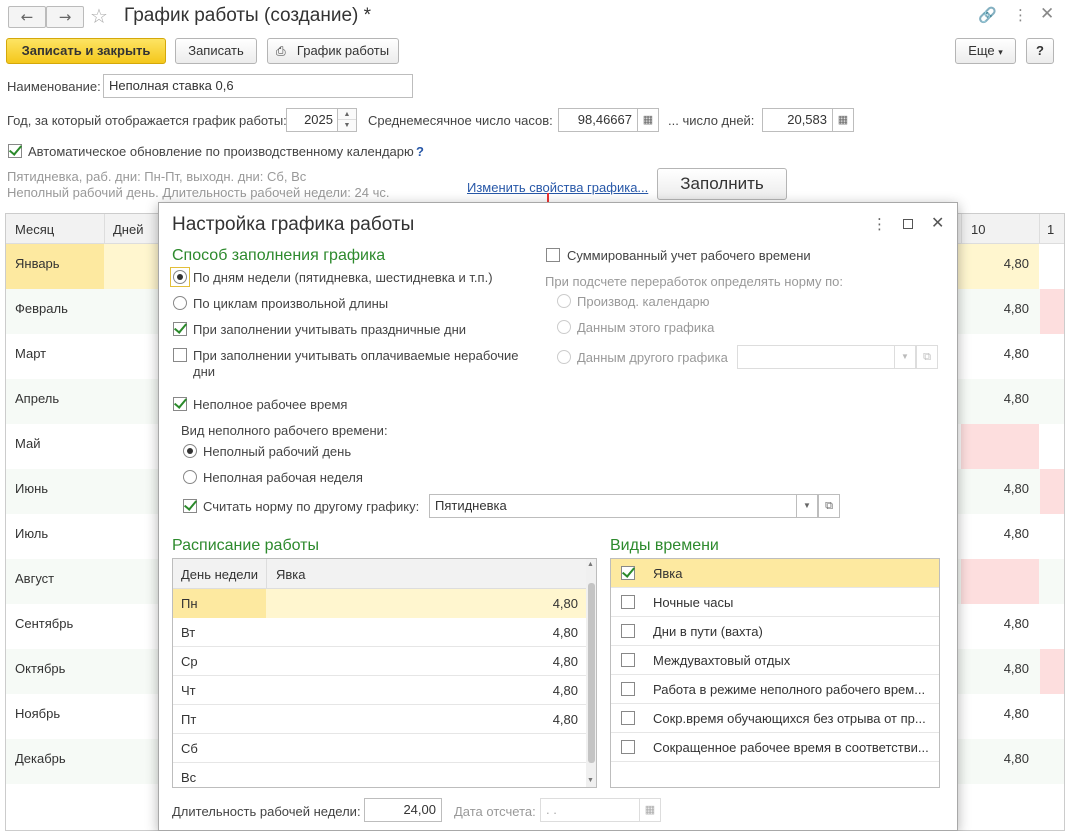 Image resolution: width=1065 pixels, height=831 pixels. I want to click on help-button: ?, so click(1040, 51).